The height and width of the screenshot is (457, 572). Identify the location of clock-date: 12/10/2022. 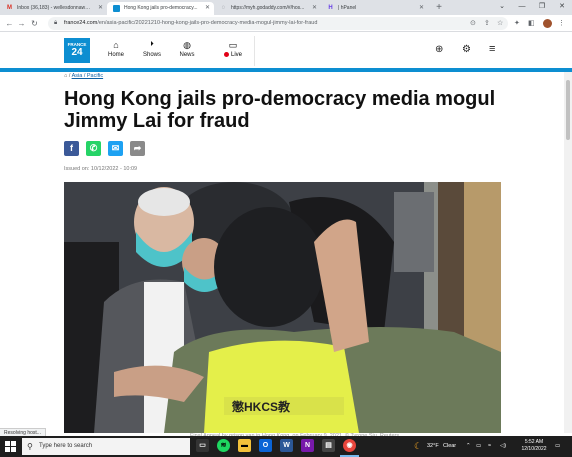
(534, 449).